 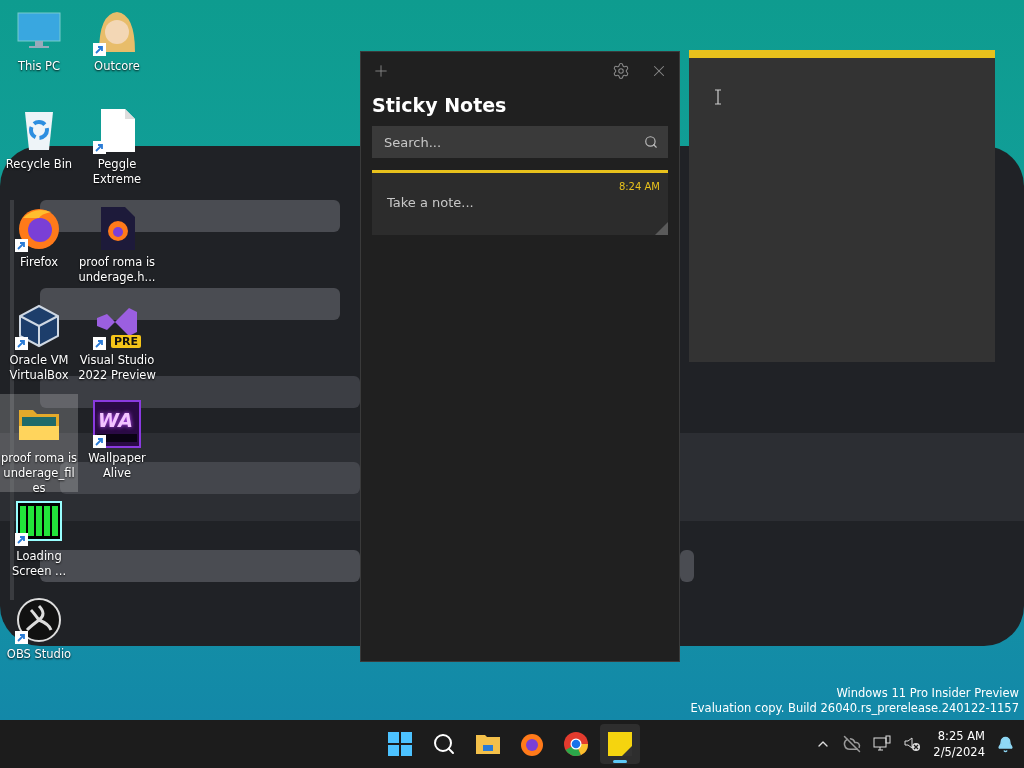 I want to click on sticky-note-icon, so click(x=620, y=744).